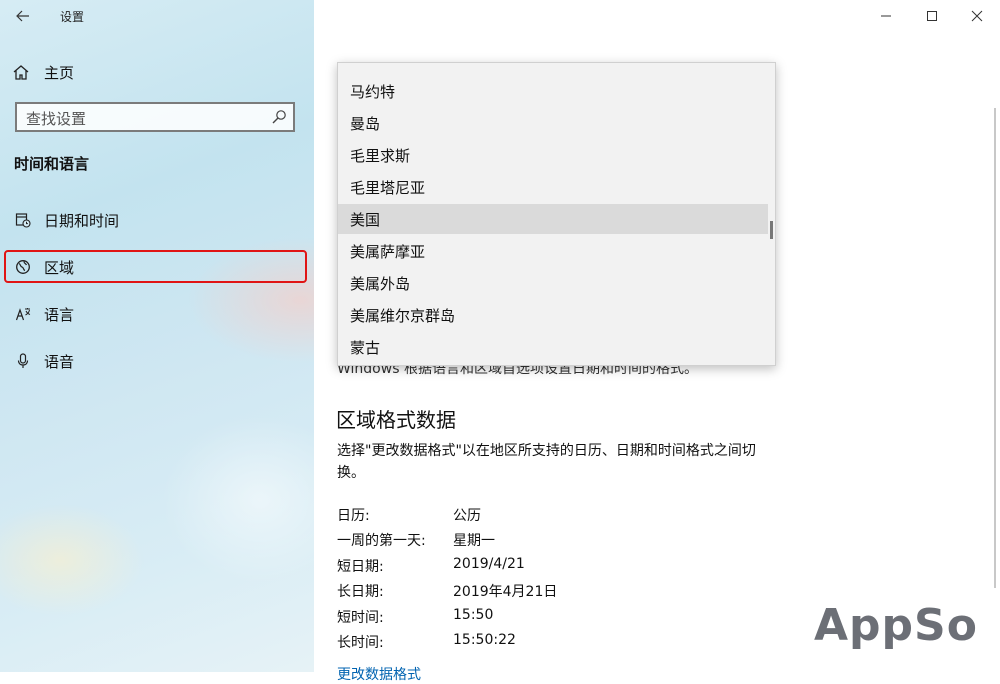  I want to click on sidebar-item-date-time: 日期和时间, so click(157, 220).